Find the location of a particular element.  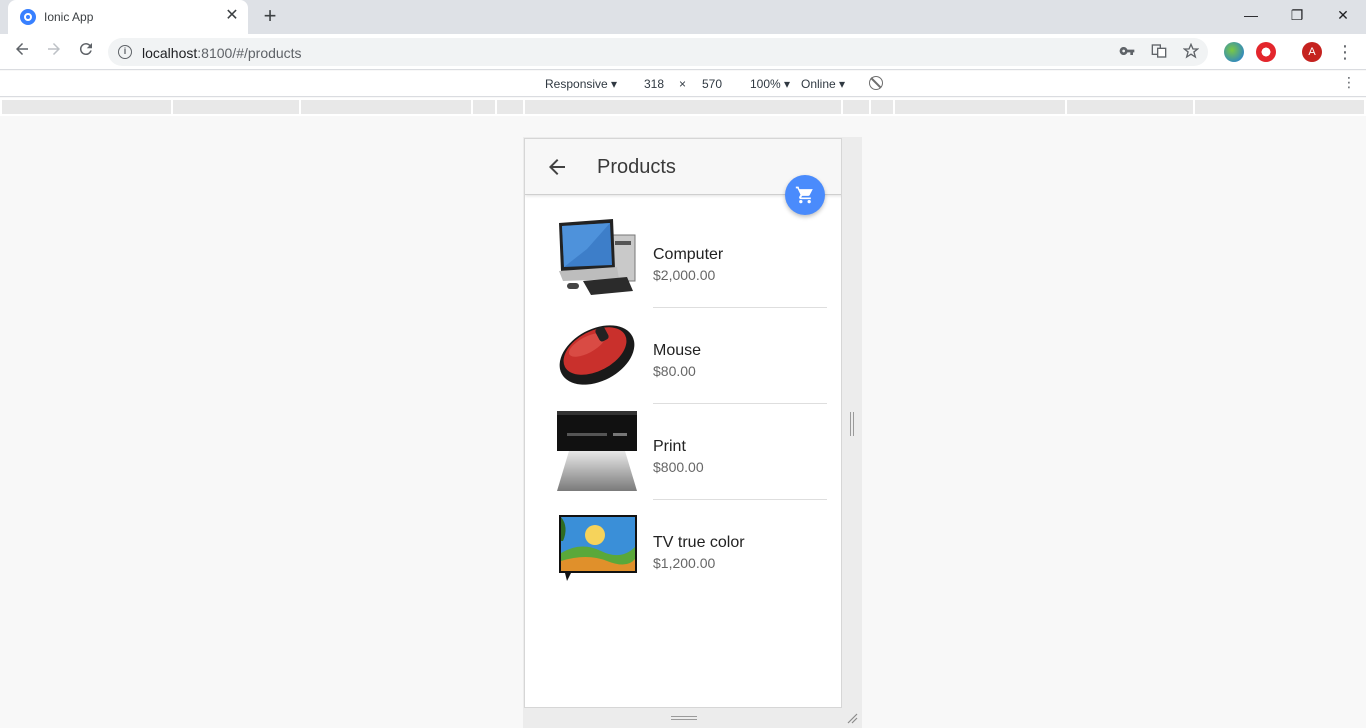

zoom-select: 100% ▾ is located at coordinates (770, 84).